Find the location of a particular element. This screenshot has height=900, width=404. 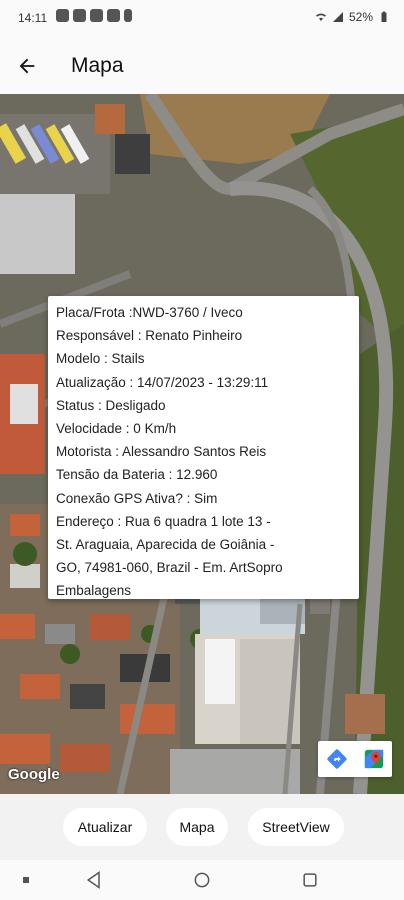

update-button: Atualizar is located at coordinates (105, 827).